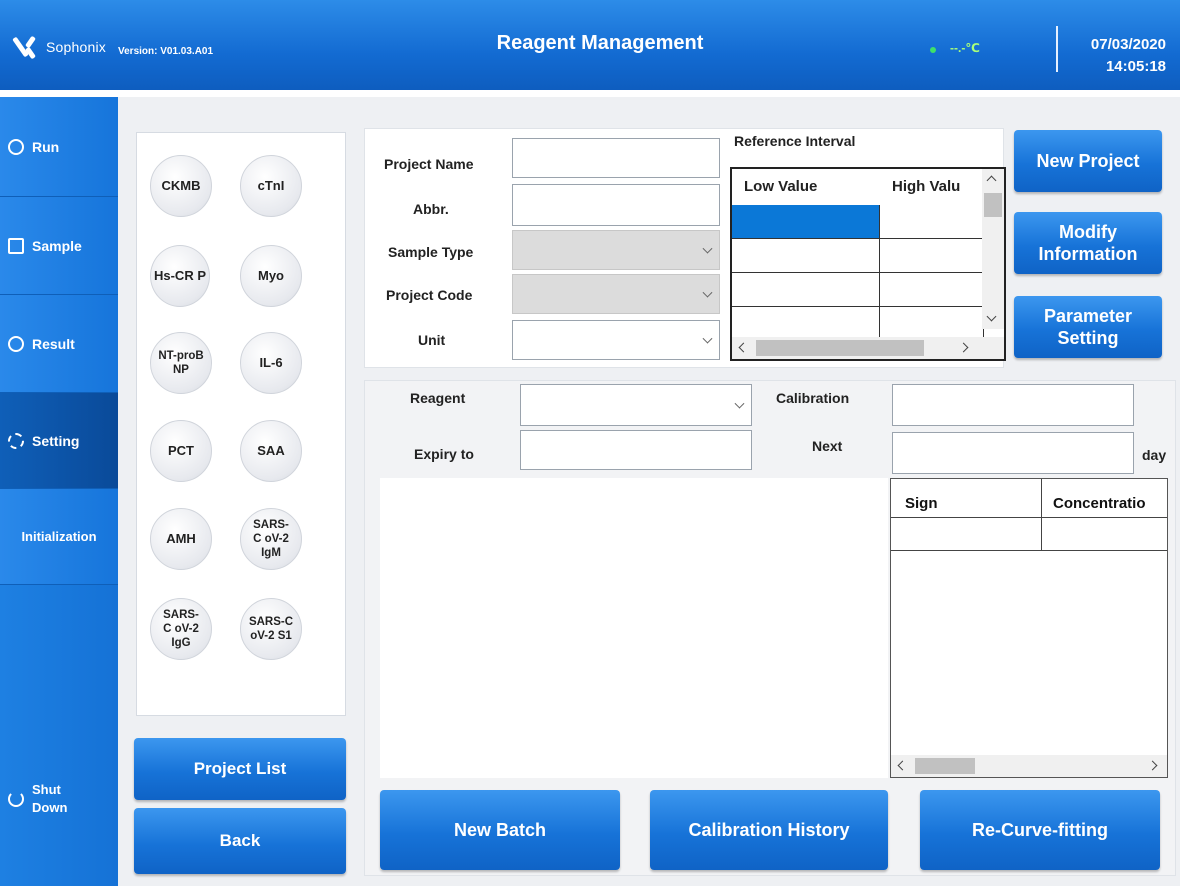 Image resolution: width=1180 pixels, height=886 pixels. I want to click on sidebar-item-initialization: Initialization, so click(59, 537).